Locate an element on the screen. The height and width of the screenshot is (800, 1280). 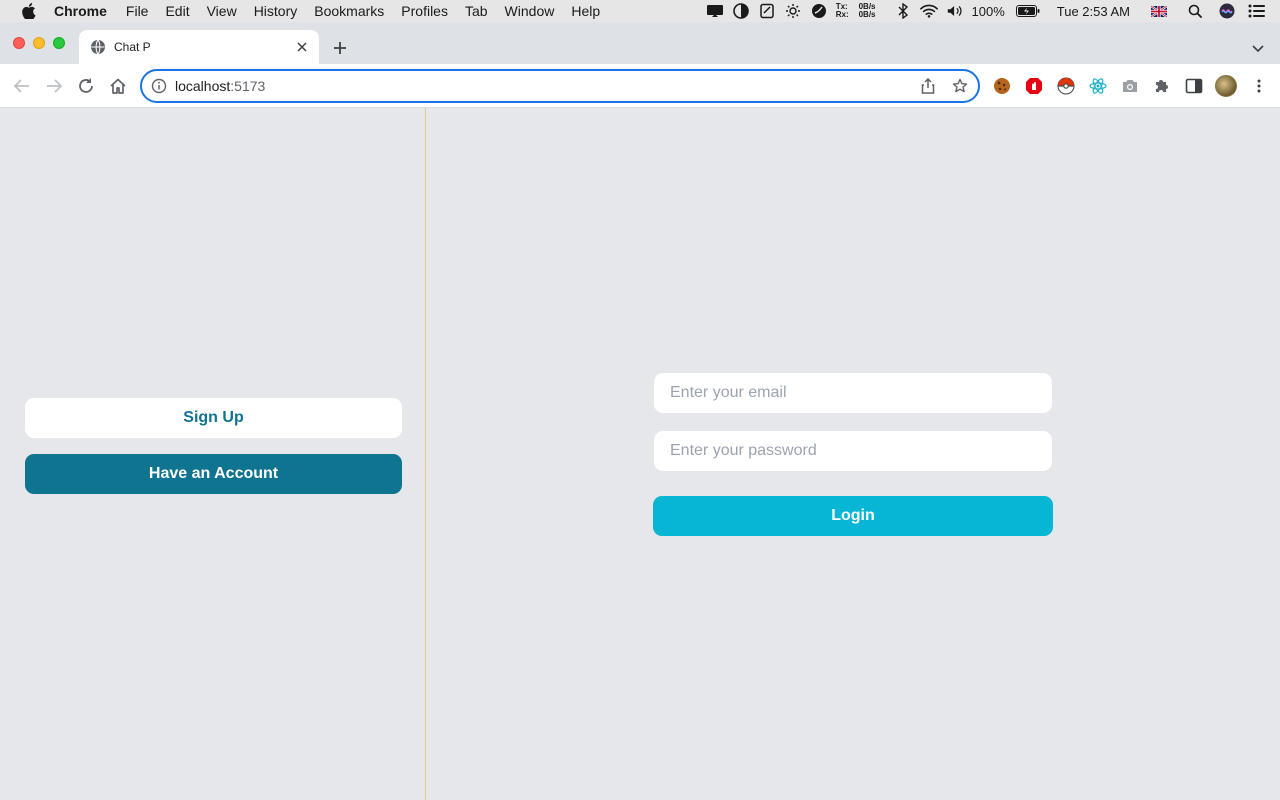
browser-toolbar: localhost:5173 is located at coordinates (640, 86).